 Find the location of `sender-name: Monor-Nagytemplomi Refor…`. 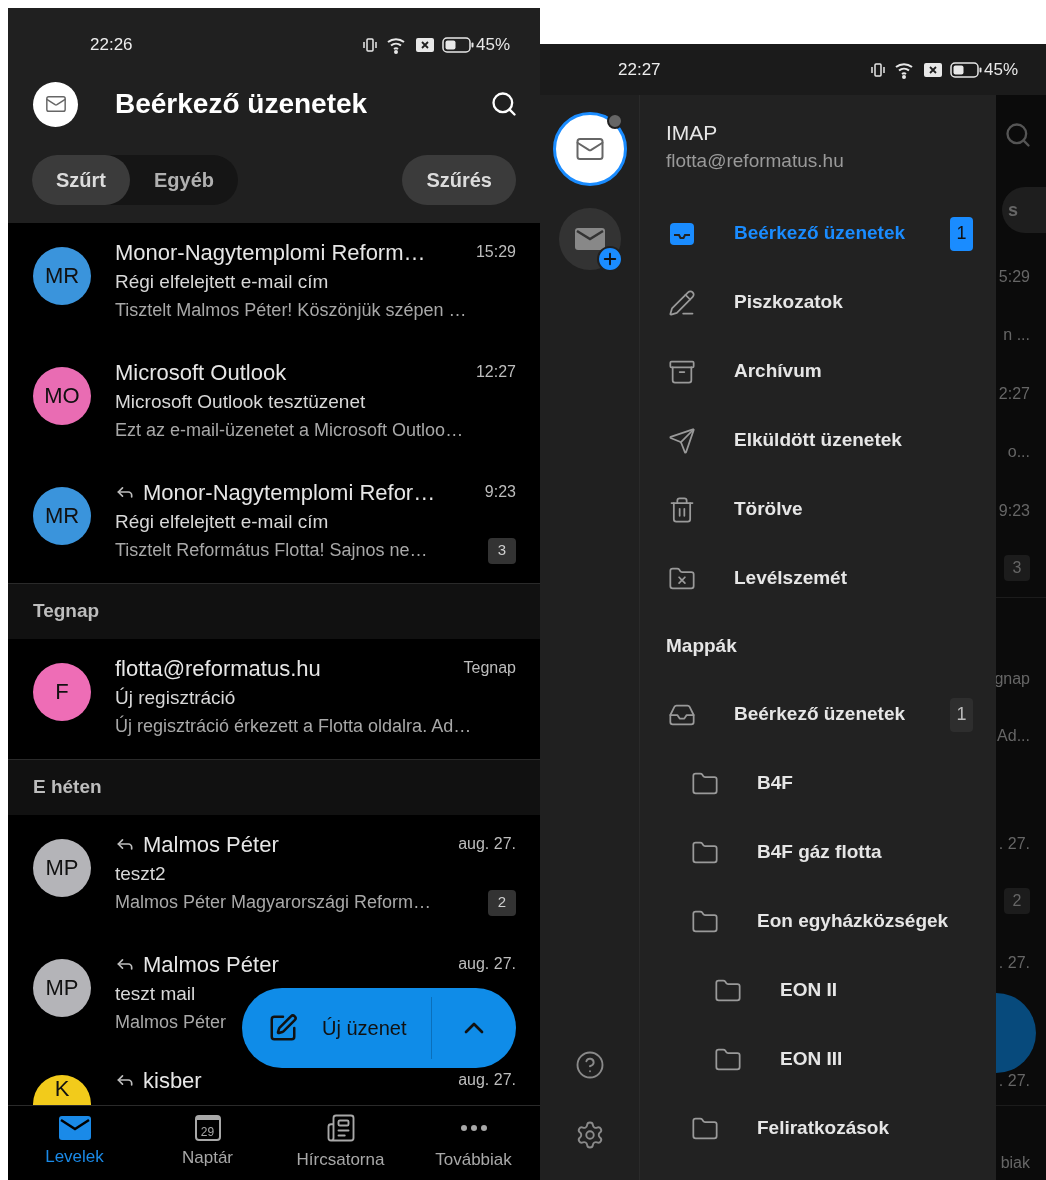

sender-name: Monor-Nagytemplomi Refor… is located at coordinates (290, 492).